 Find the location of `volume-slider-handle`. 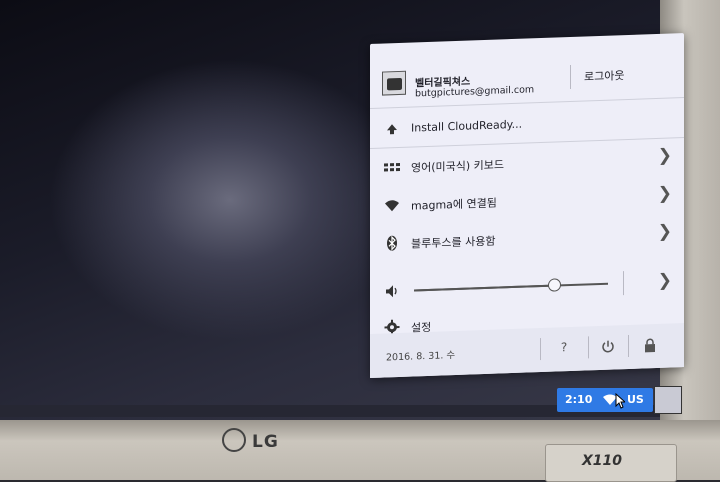

volume-slider-handle is located at coordinates (554, 285).